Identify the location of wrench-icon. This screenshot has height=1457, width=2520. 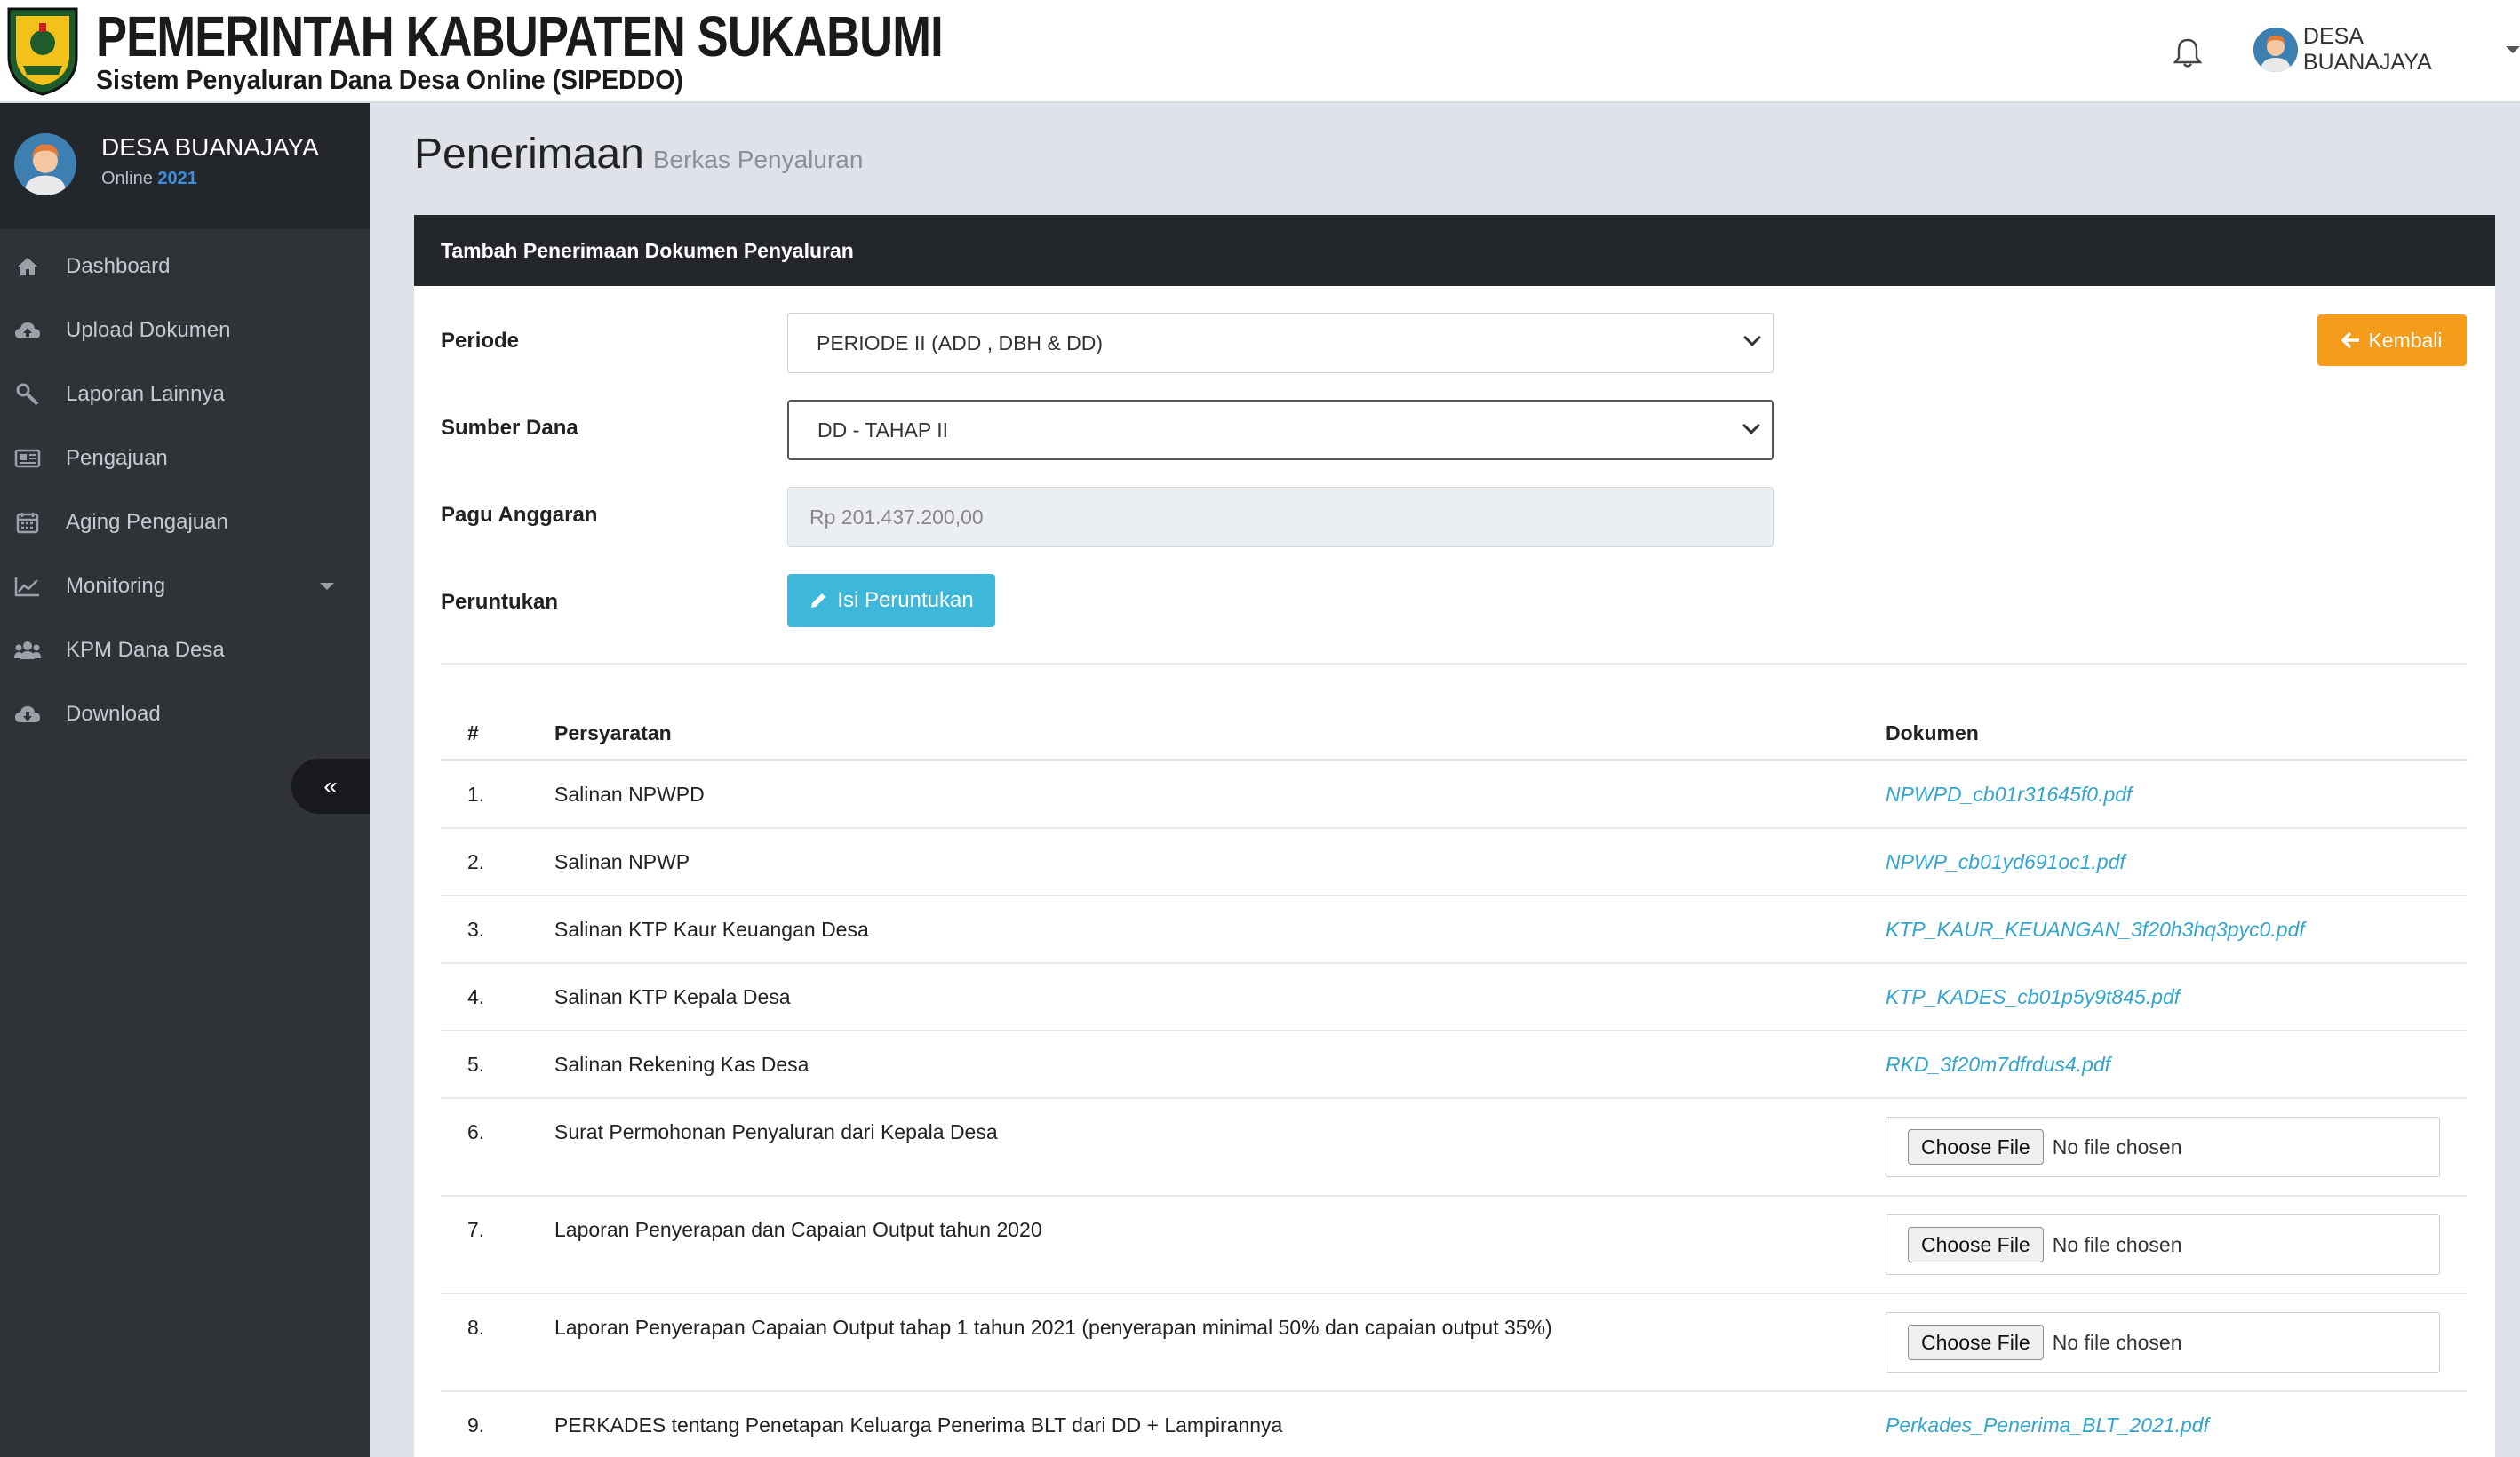
(27, 395).